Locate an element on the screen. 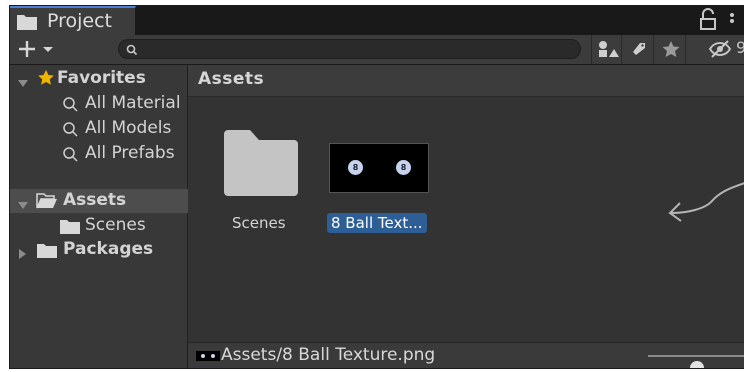 This screenshot has width=744, height=372. collapsed-arrow-icon is located at coordinates (23, 254).